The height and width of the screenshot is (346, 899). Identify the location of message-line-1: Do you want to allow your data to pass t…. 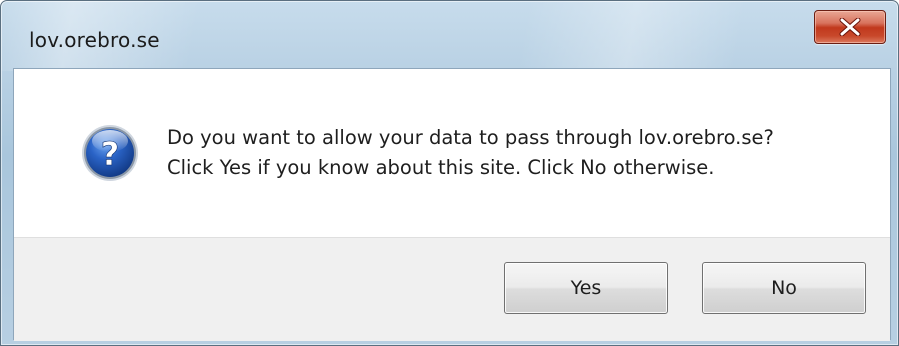
(470, 137).